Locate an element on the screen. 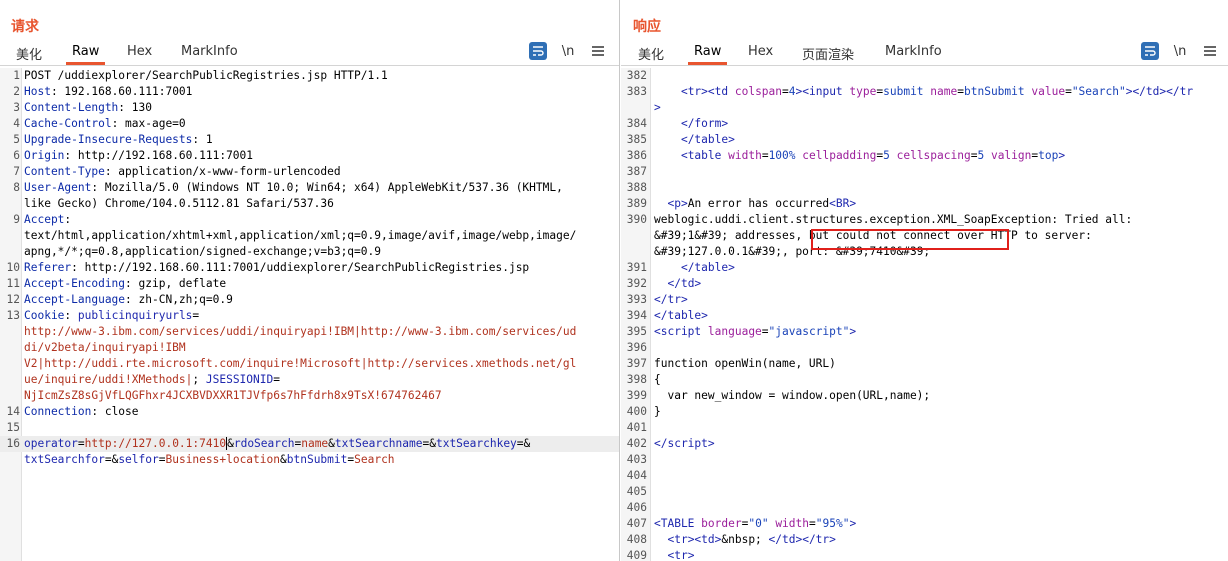 This screenshot has height=561, width=1228. response-line-number: 387 is located at coordinates (636, 171).